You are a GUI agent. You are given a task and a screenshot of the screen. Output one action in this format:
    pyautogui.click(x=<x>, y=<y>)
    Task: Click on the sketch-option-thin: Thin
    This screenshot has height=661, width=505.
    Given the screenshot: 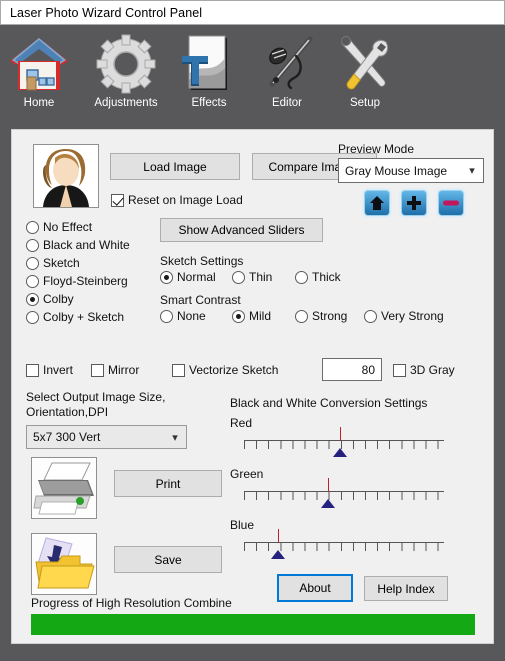 What is the action you would take?
    pyautogui.click(x=252, y=277)
    